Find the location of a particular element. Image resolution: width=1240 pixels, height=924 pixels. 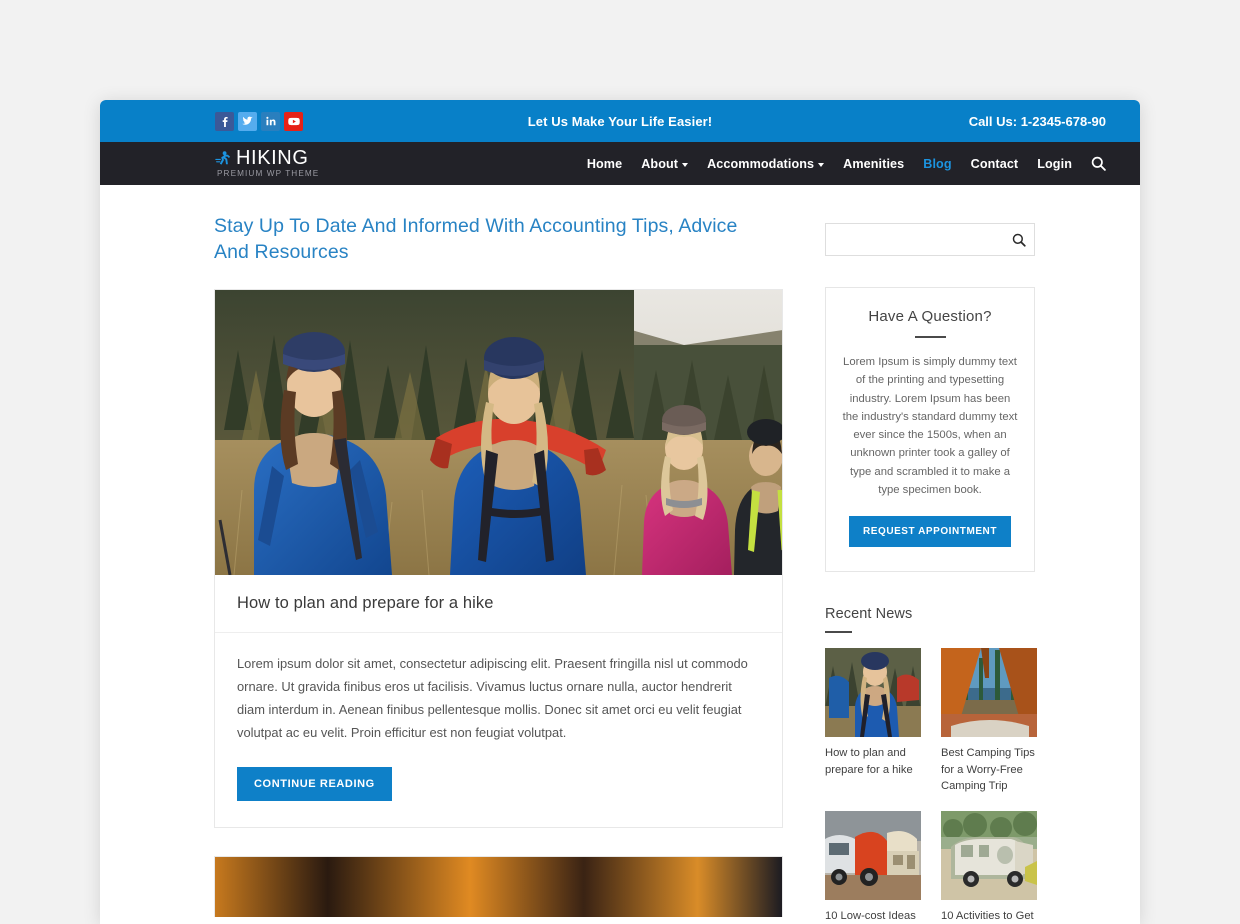

nav-item-blog: Blog is located at coordinates (937, 164).